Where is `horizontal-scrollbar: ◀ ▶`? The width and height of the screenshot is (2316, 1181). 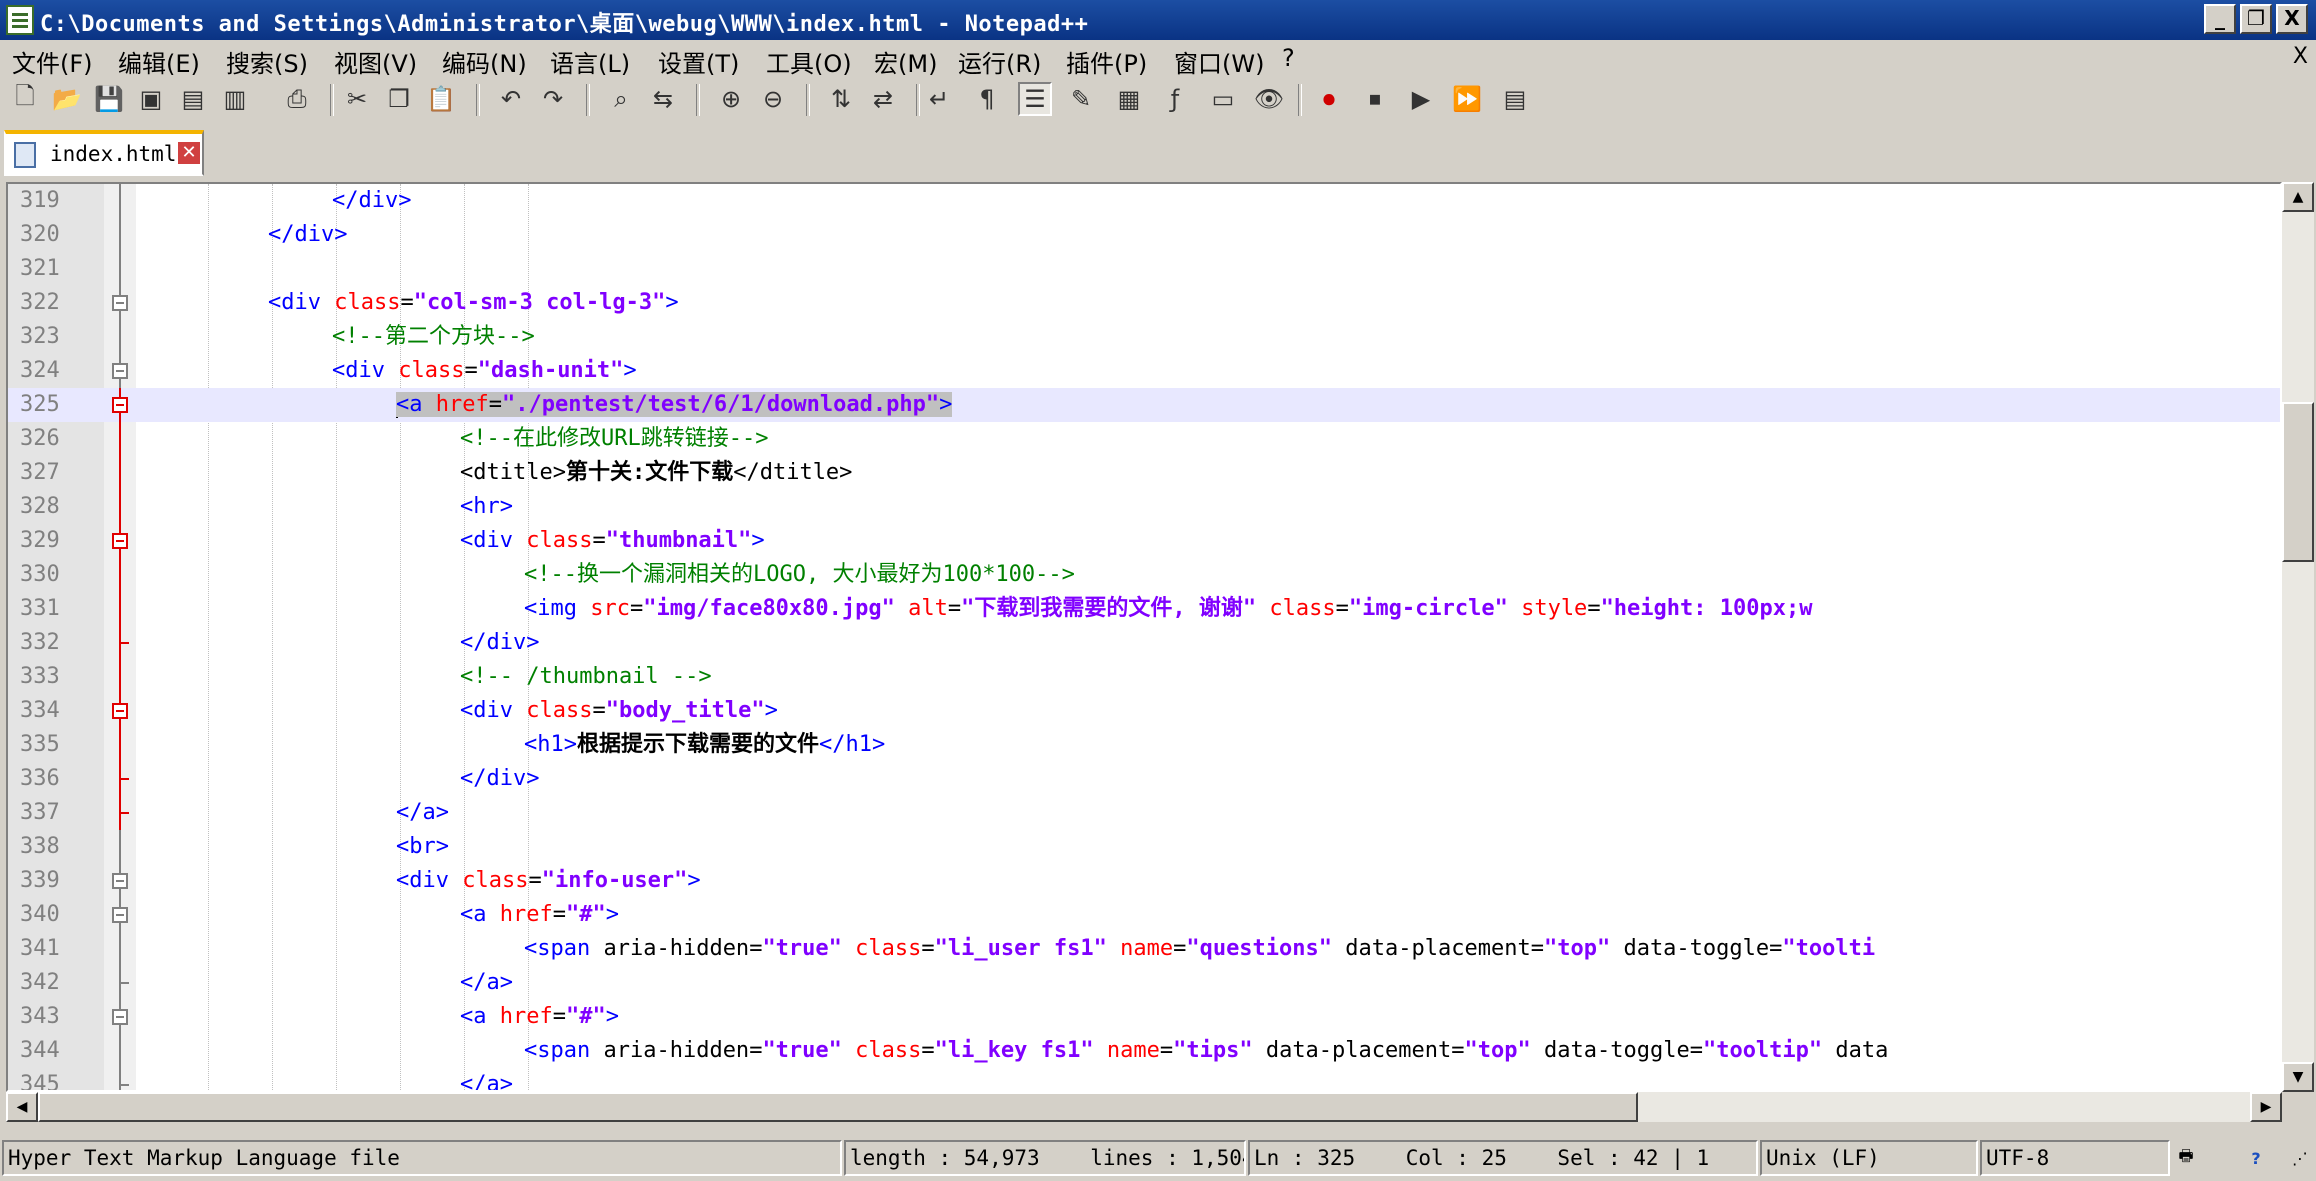
horizontal-scrollbar: ◀ ▶ is located at coordinates (1144, 1107).